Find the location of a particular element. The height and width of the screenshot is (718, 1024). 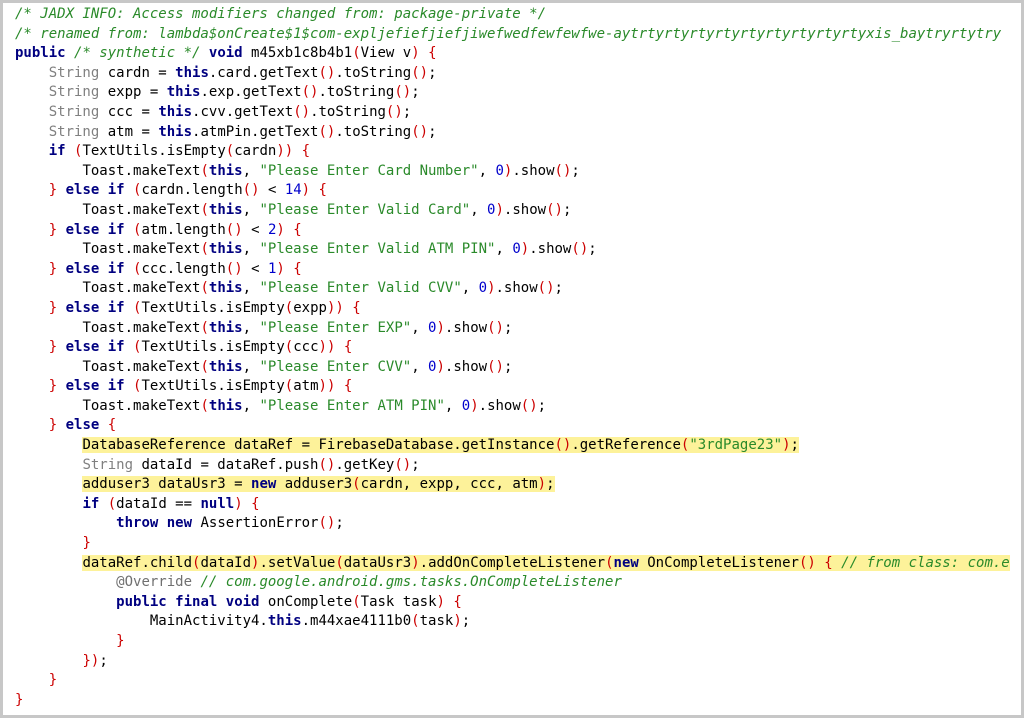

code-line: String dataId = dataRef.push().getKey(); is located at coordinates (512, 466).